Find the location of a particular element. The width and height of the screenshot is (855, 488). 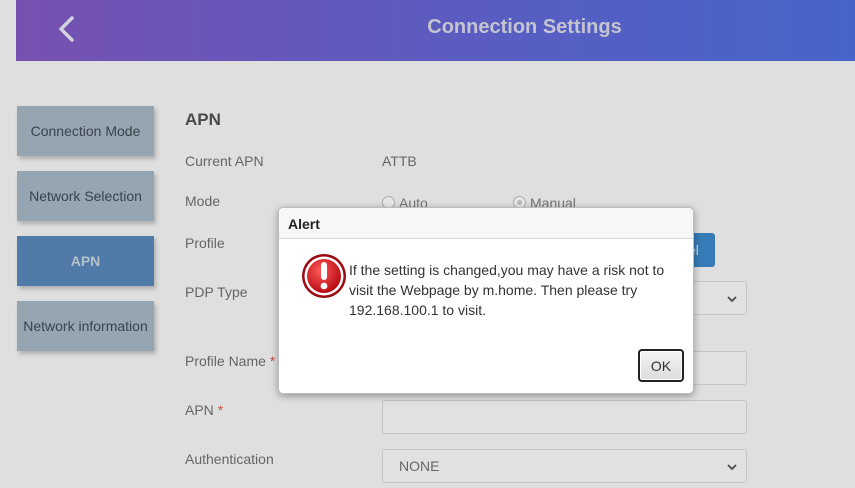

warning-icon is located at coordinates (324, 276).